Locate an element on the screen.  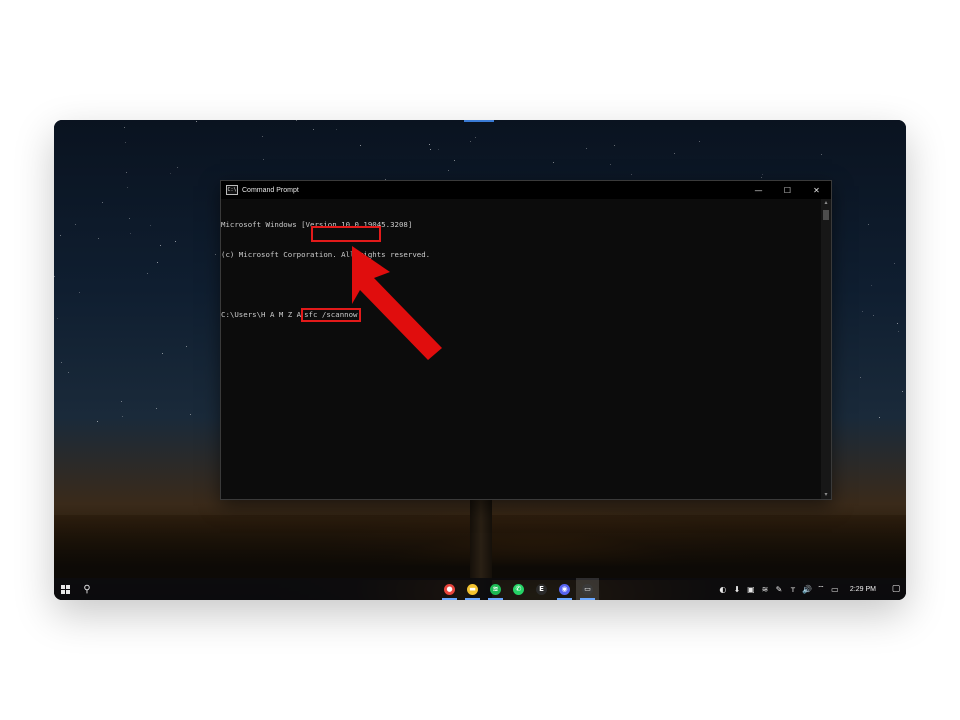
window-controls: — ☐ ✕ is located at coordinates (787, 190).